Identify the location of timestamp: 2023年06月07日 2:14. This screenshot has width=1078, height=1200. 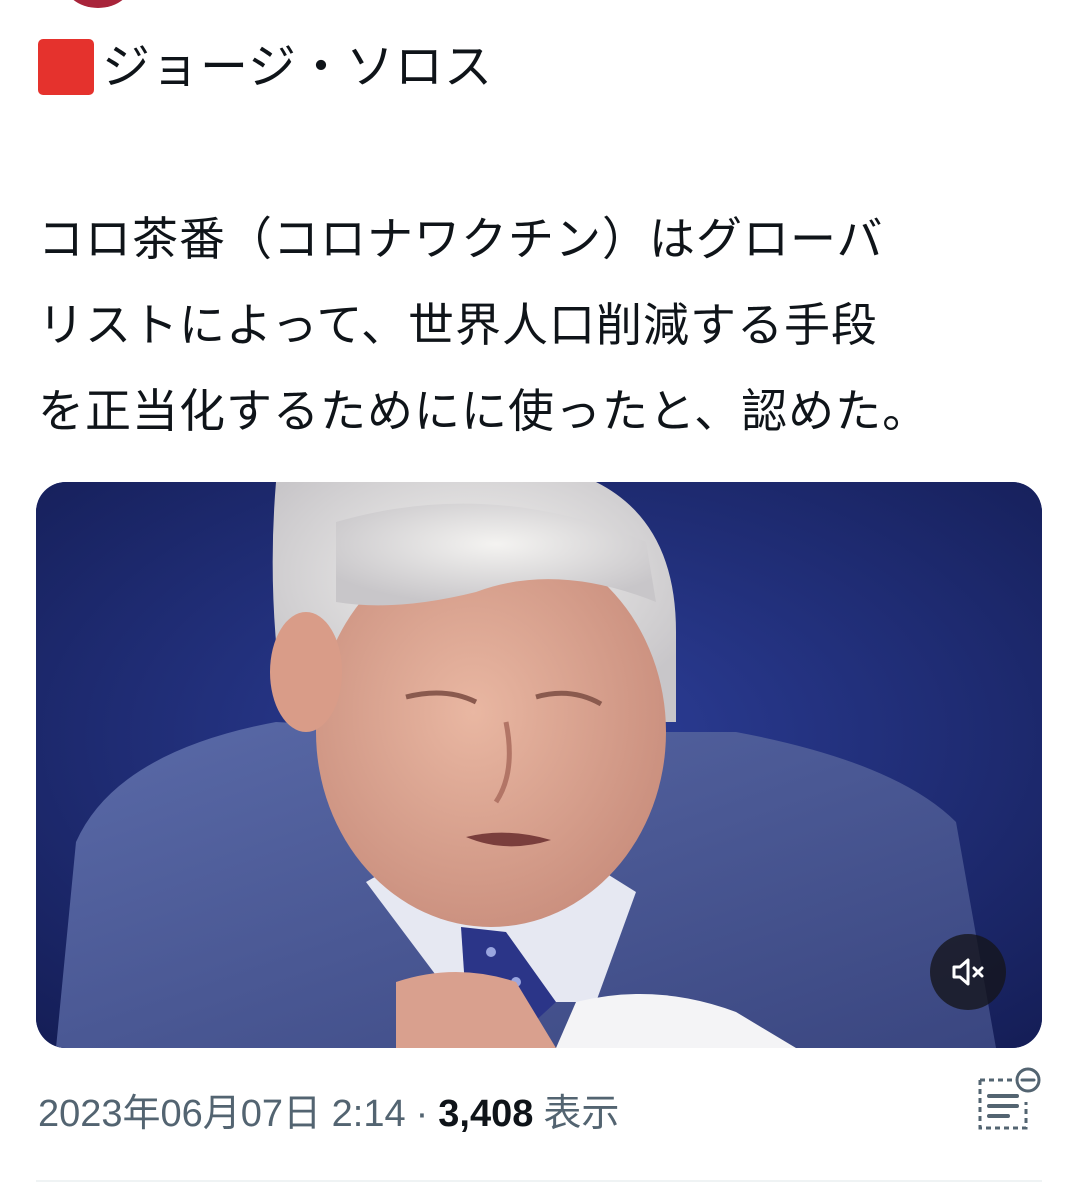
(222, 1114).